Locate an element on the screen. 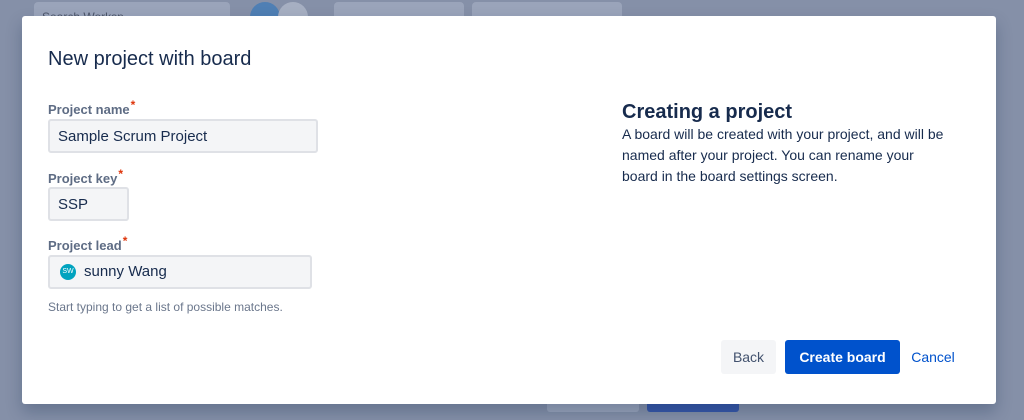 Image resolution: width=1024 pixels, height=420 pixels. project-lead-label-text: Project lead is located at coordinates (85, 245).